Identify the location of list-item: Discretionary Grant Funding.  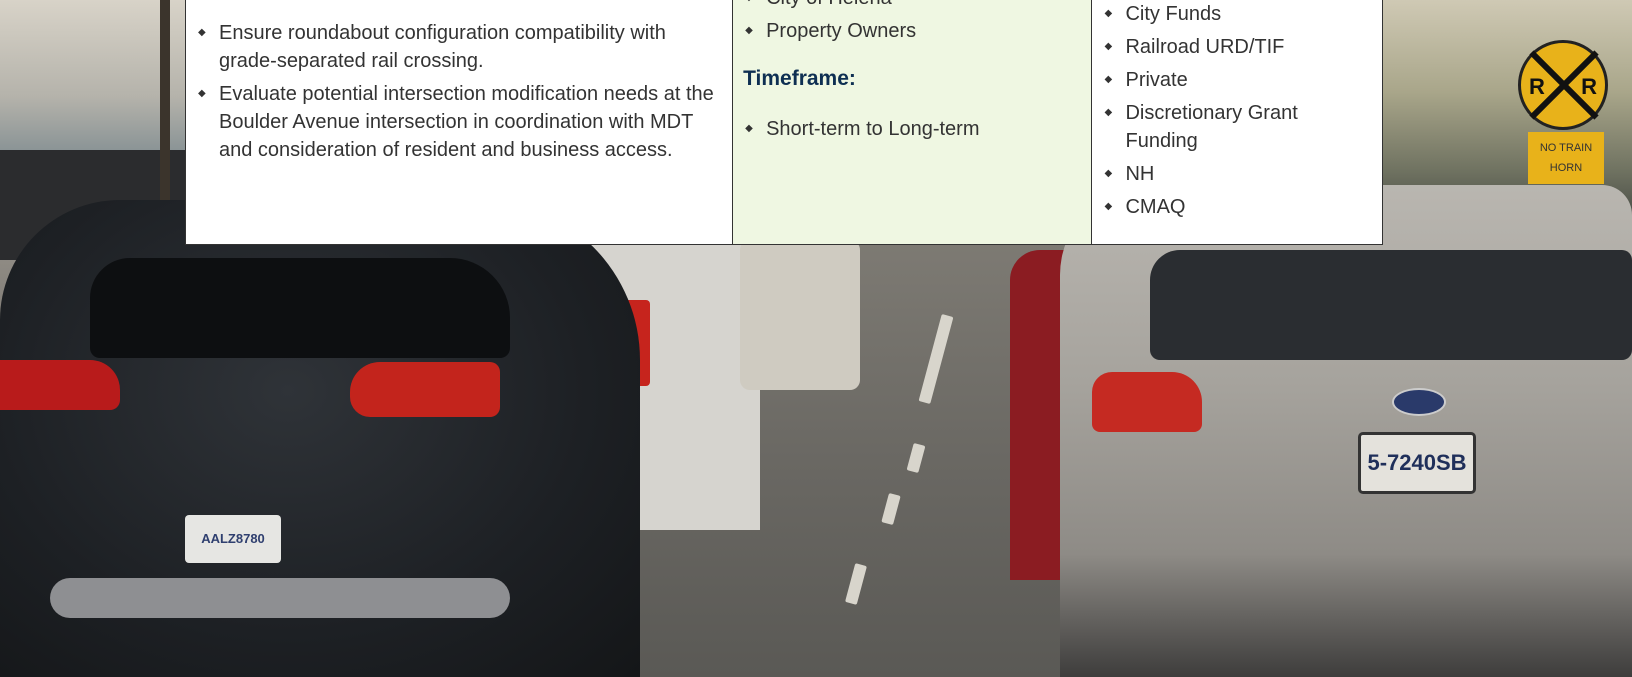
(1237, 127).